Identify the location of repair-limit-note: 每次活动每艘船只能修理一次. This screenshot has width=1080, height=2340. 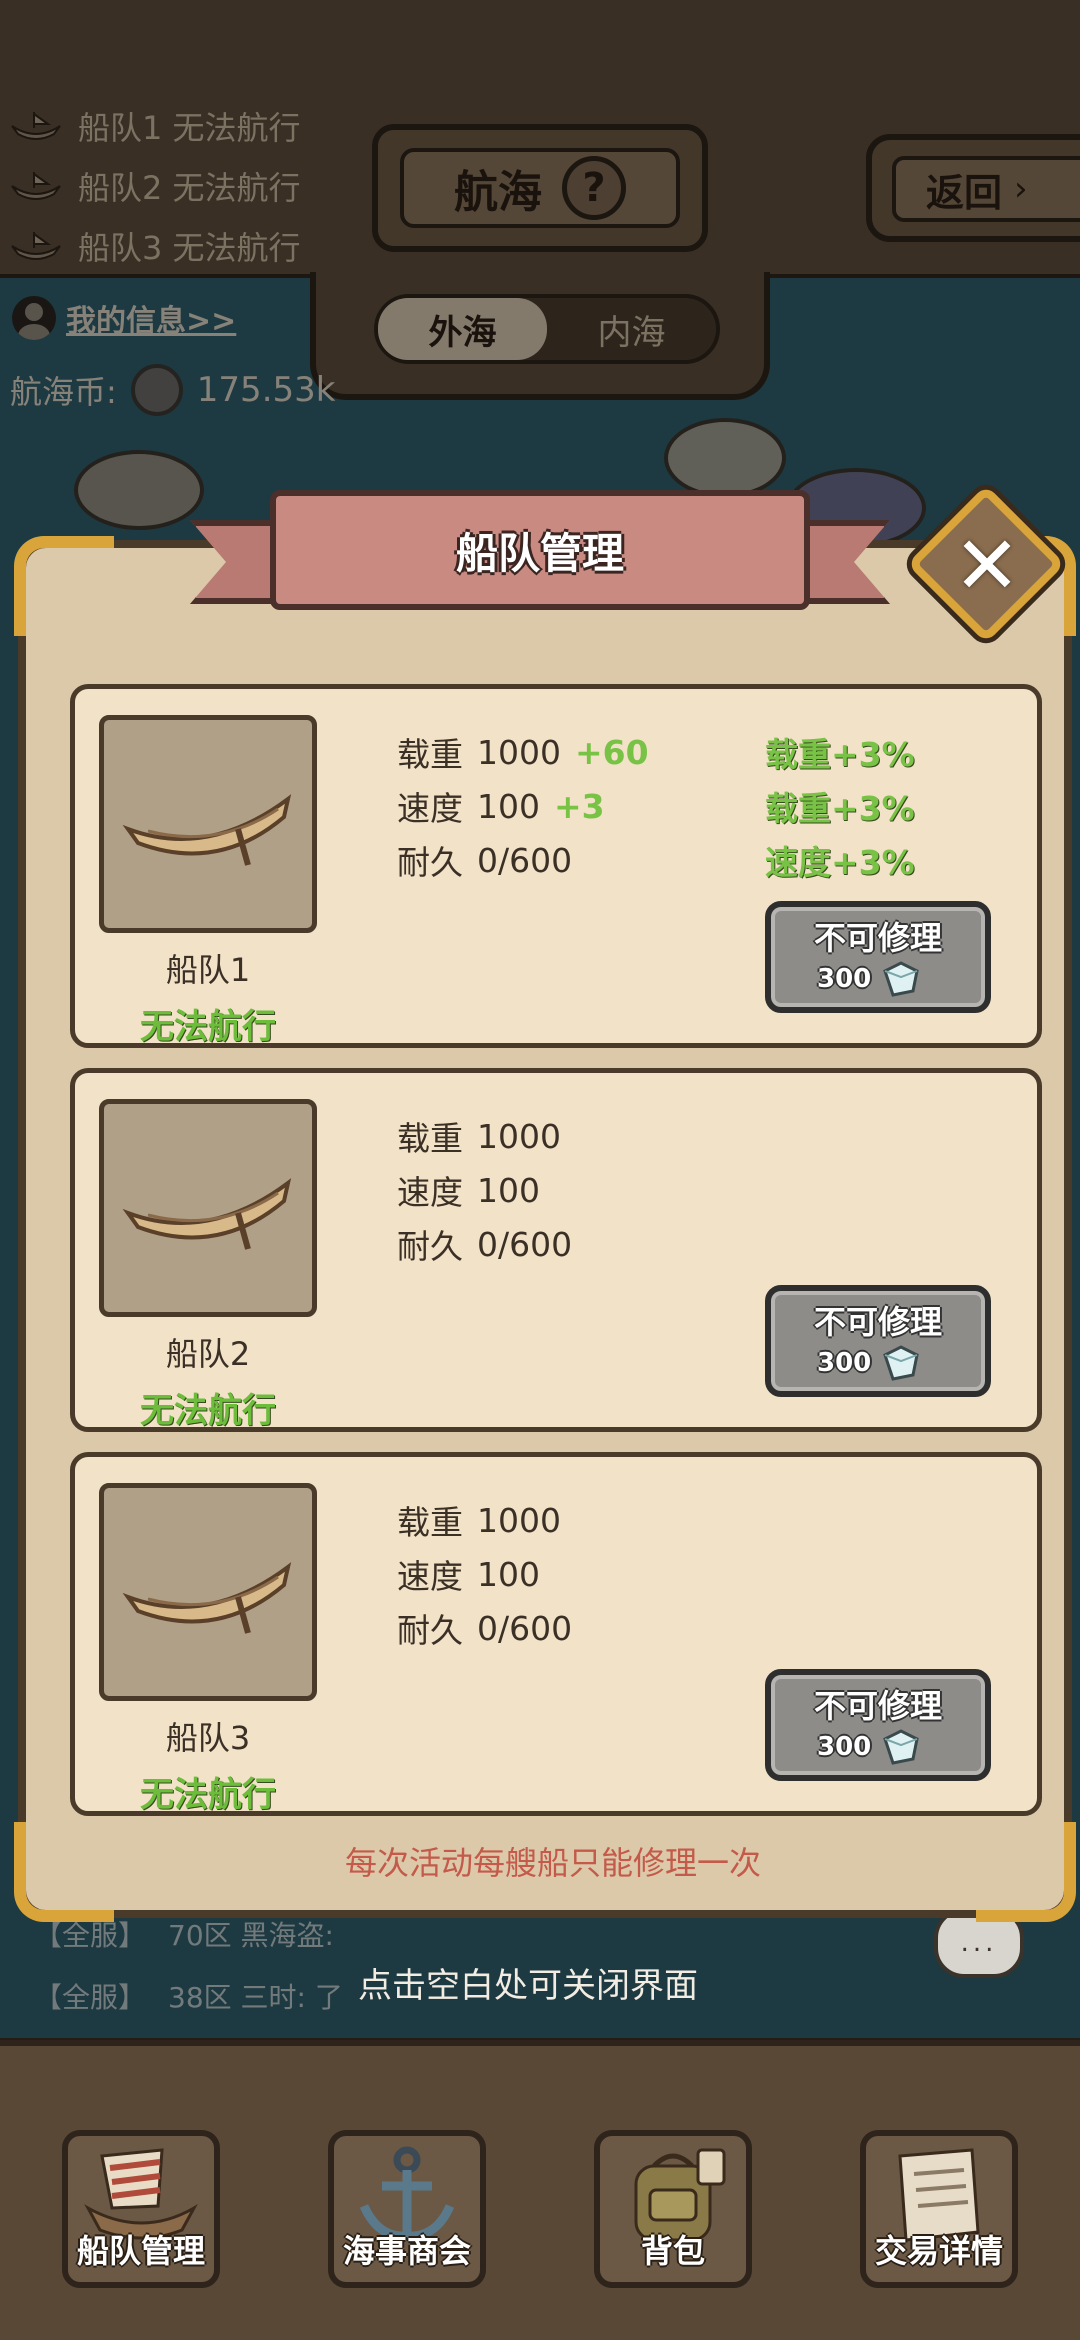
(552, 1863).